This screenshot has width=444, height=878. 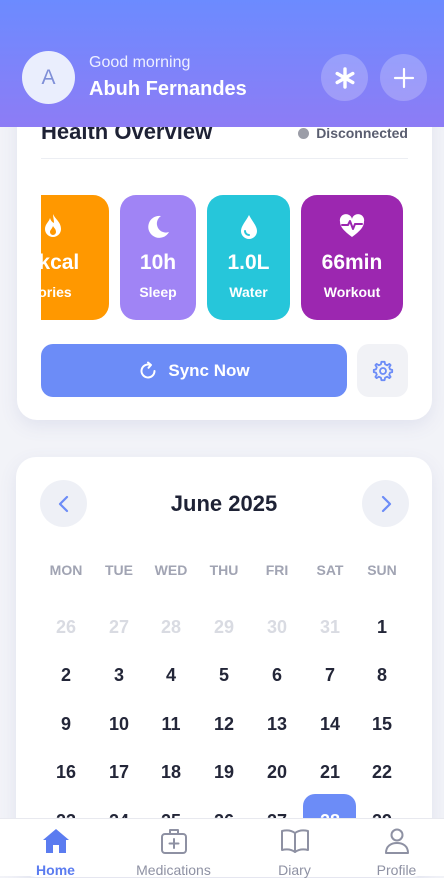 What do you see at coordinates (382, 724) in the screenshot?
I see `calendar-day: 15` at bounding box center [382, 724].